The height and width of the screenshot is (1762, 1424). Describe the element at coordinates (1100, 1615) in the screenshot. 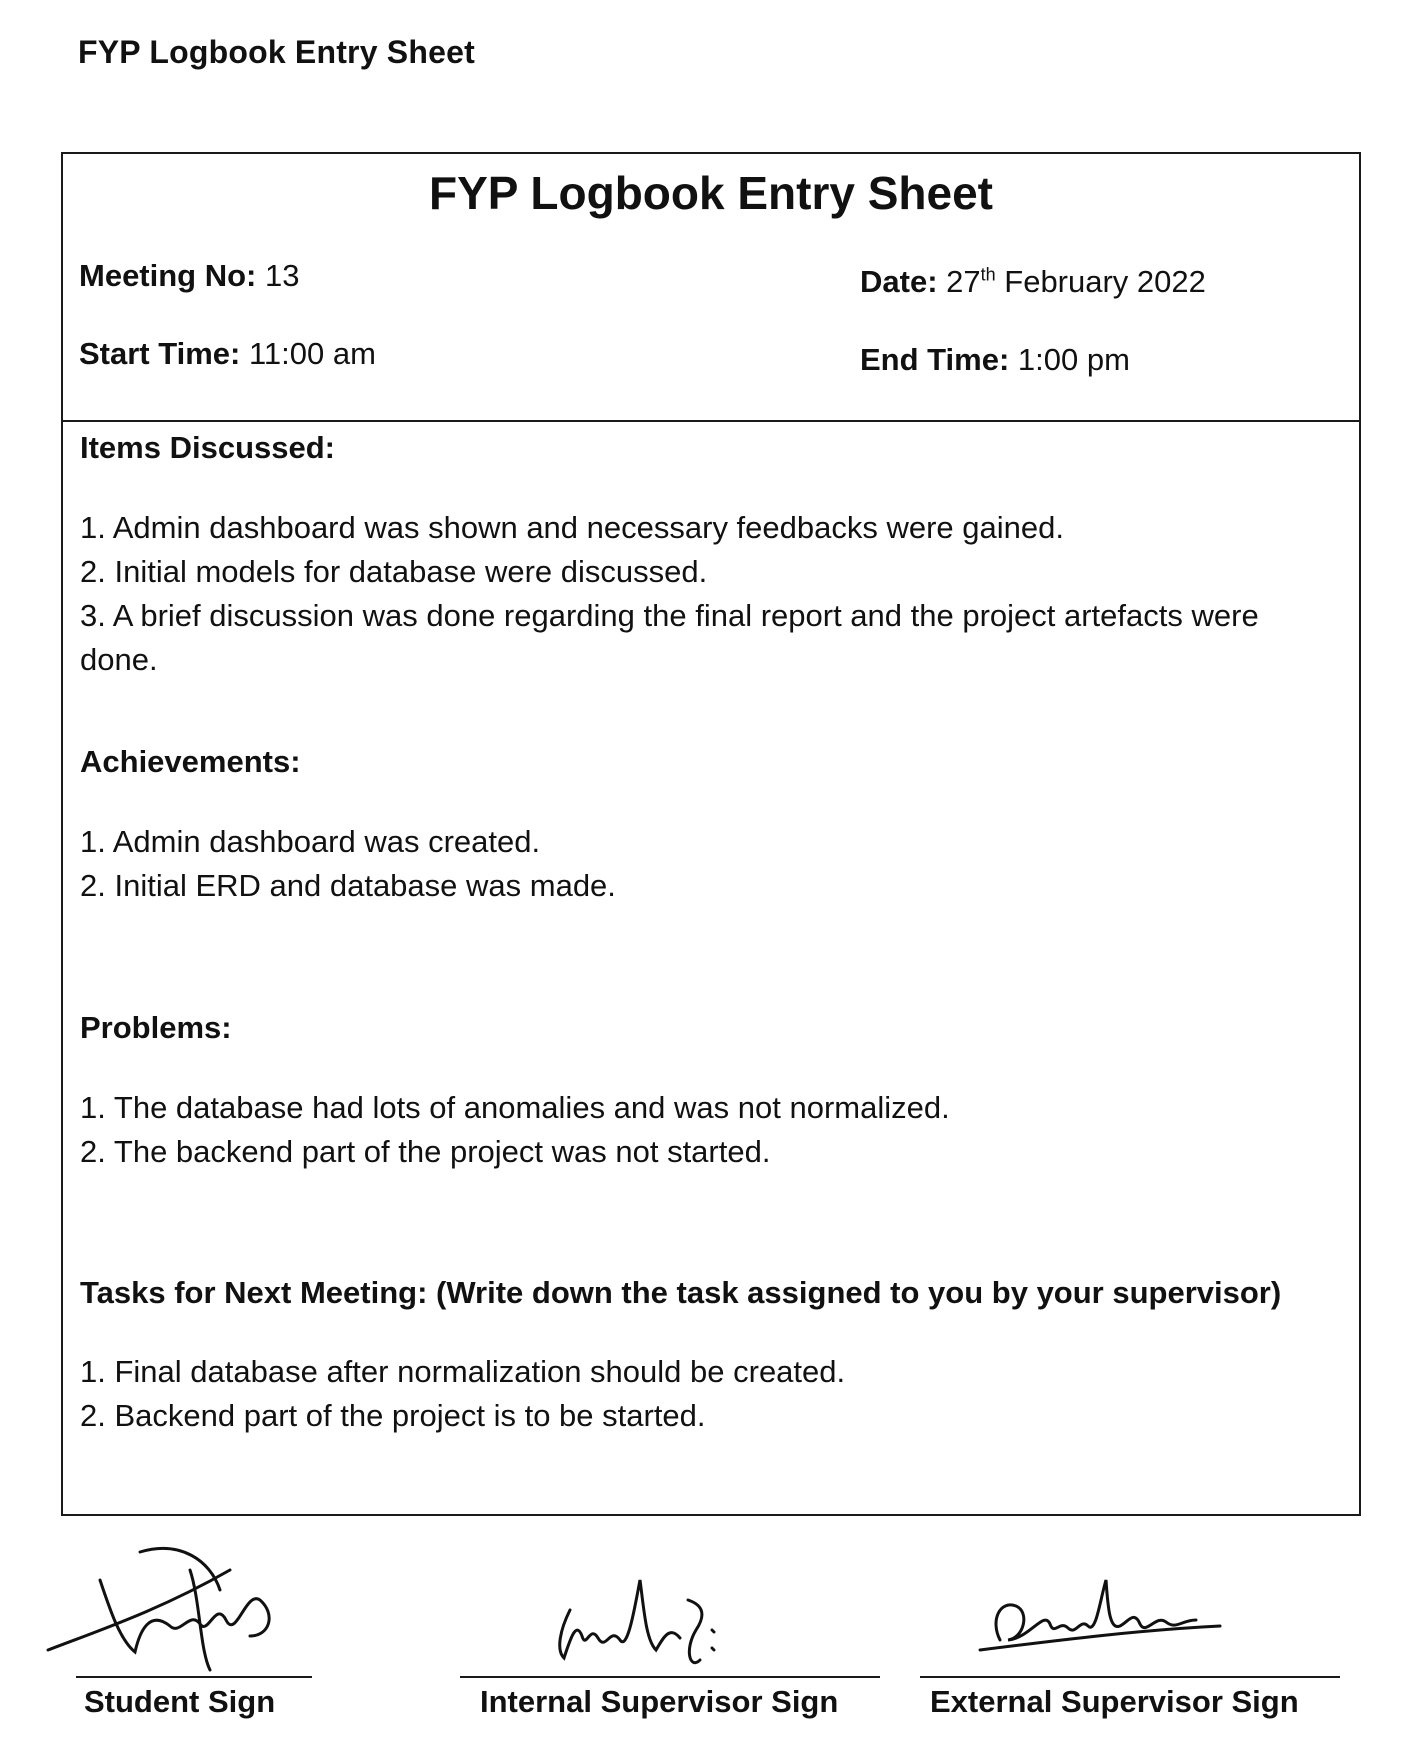

I see `external-signature-icon` at that location.